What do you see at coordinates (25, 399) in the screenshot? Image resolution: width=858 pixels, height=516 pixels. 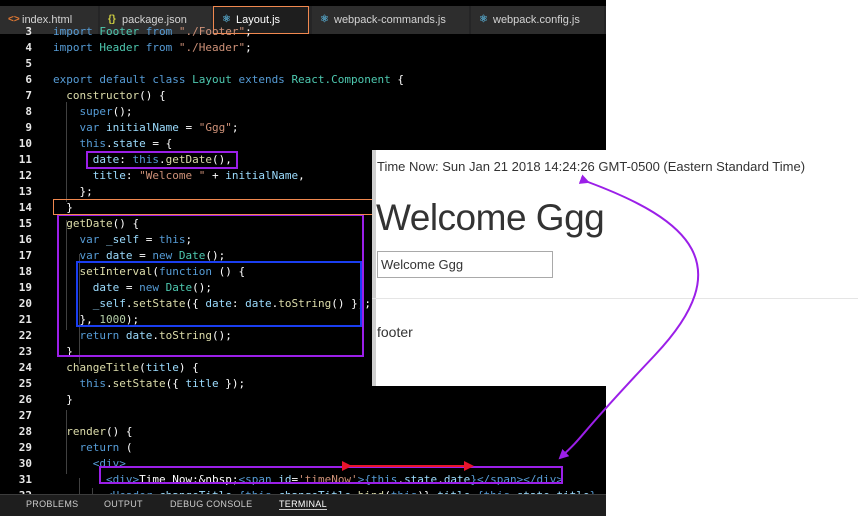 I see `line-number: 26` at bounding box center [25, 399].